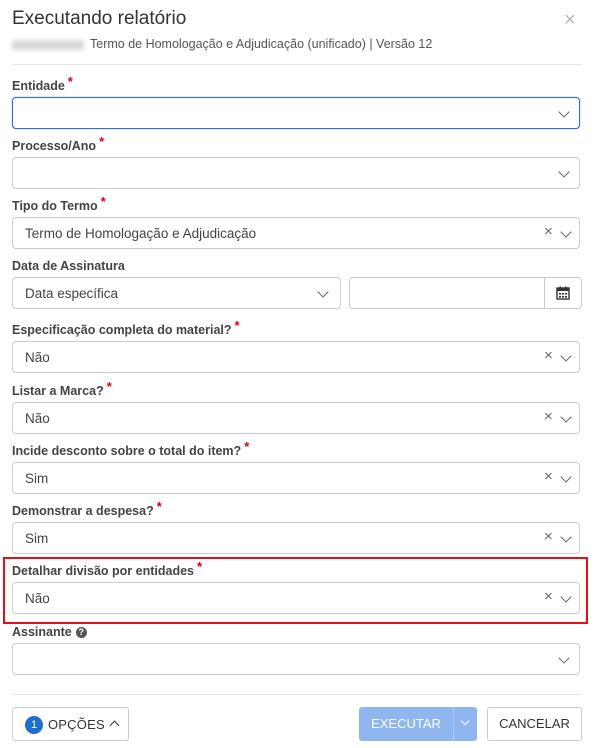 Image resolution: width=594 pixels, height=748 pixels. I want to click on execute-dropdown-button, so click(465, 724).